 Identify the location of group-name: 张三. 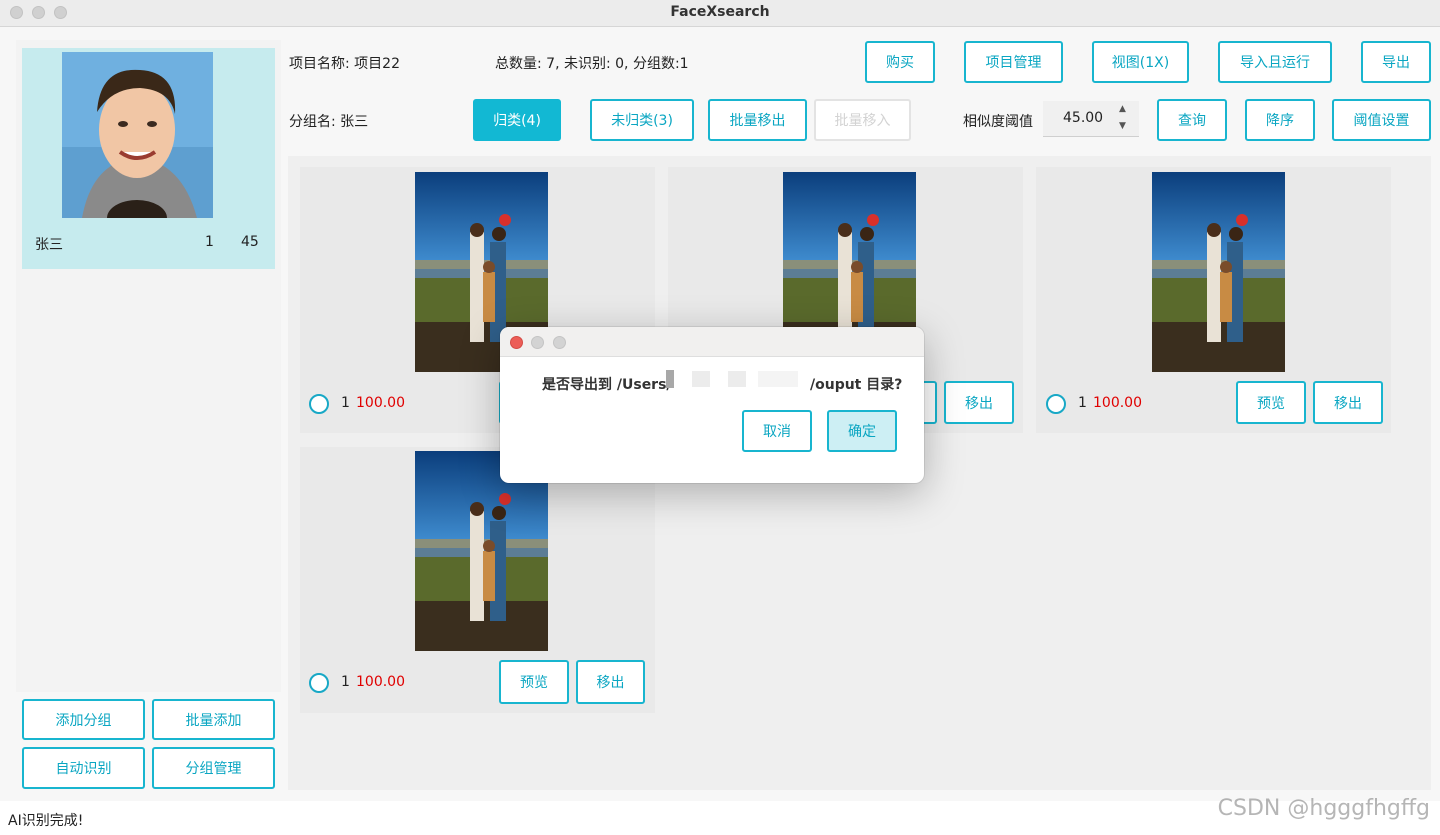
(49, 245).